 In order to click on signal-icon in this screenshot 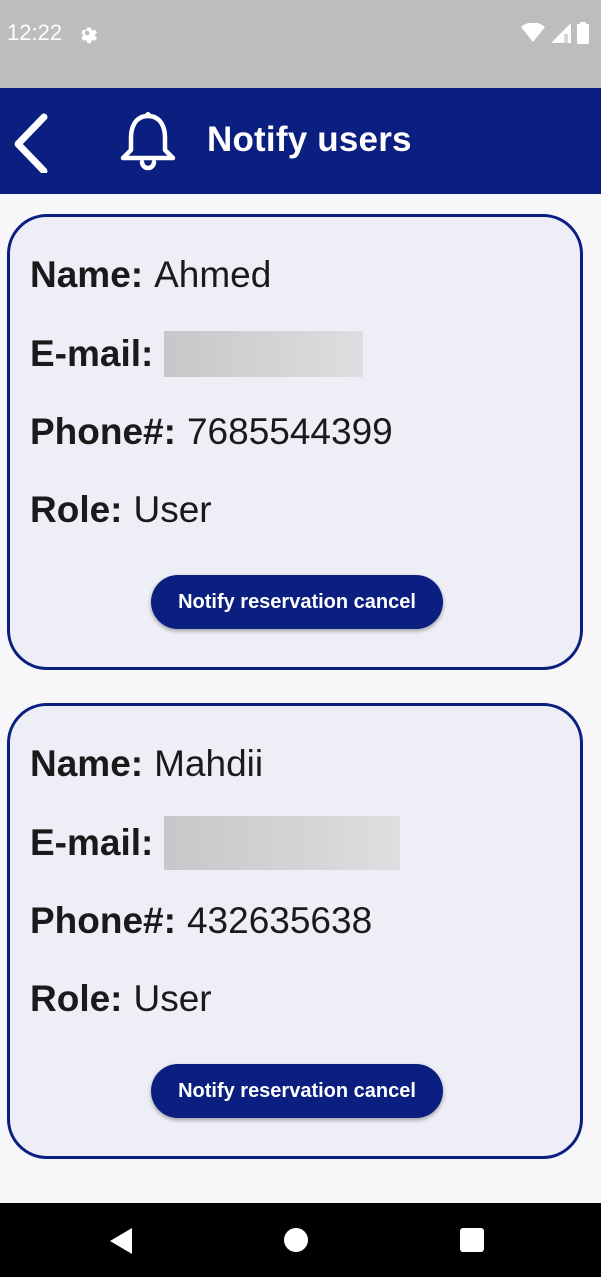, I will do `click(561, 35)`.